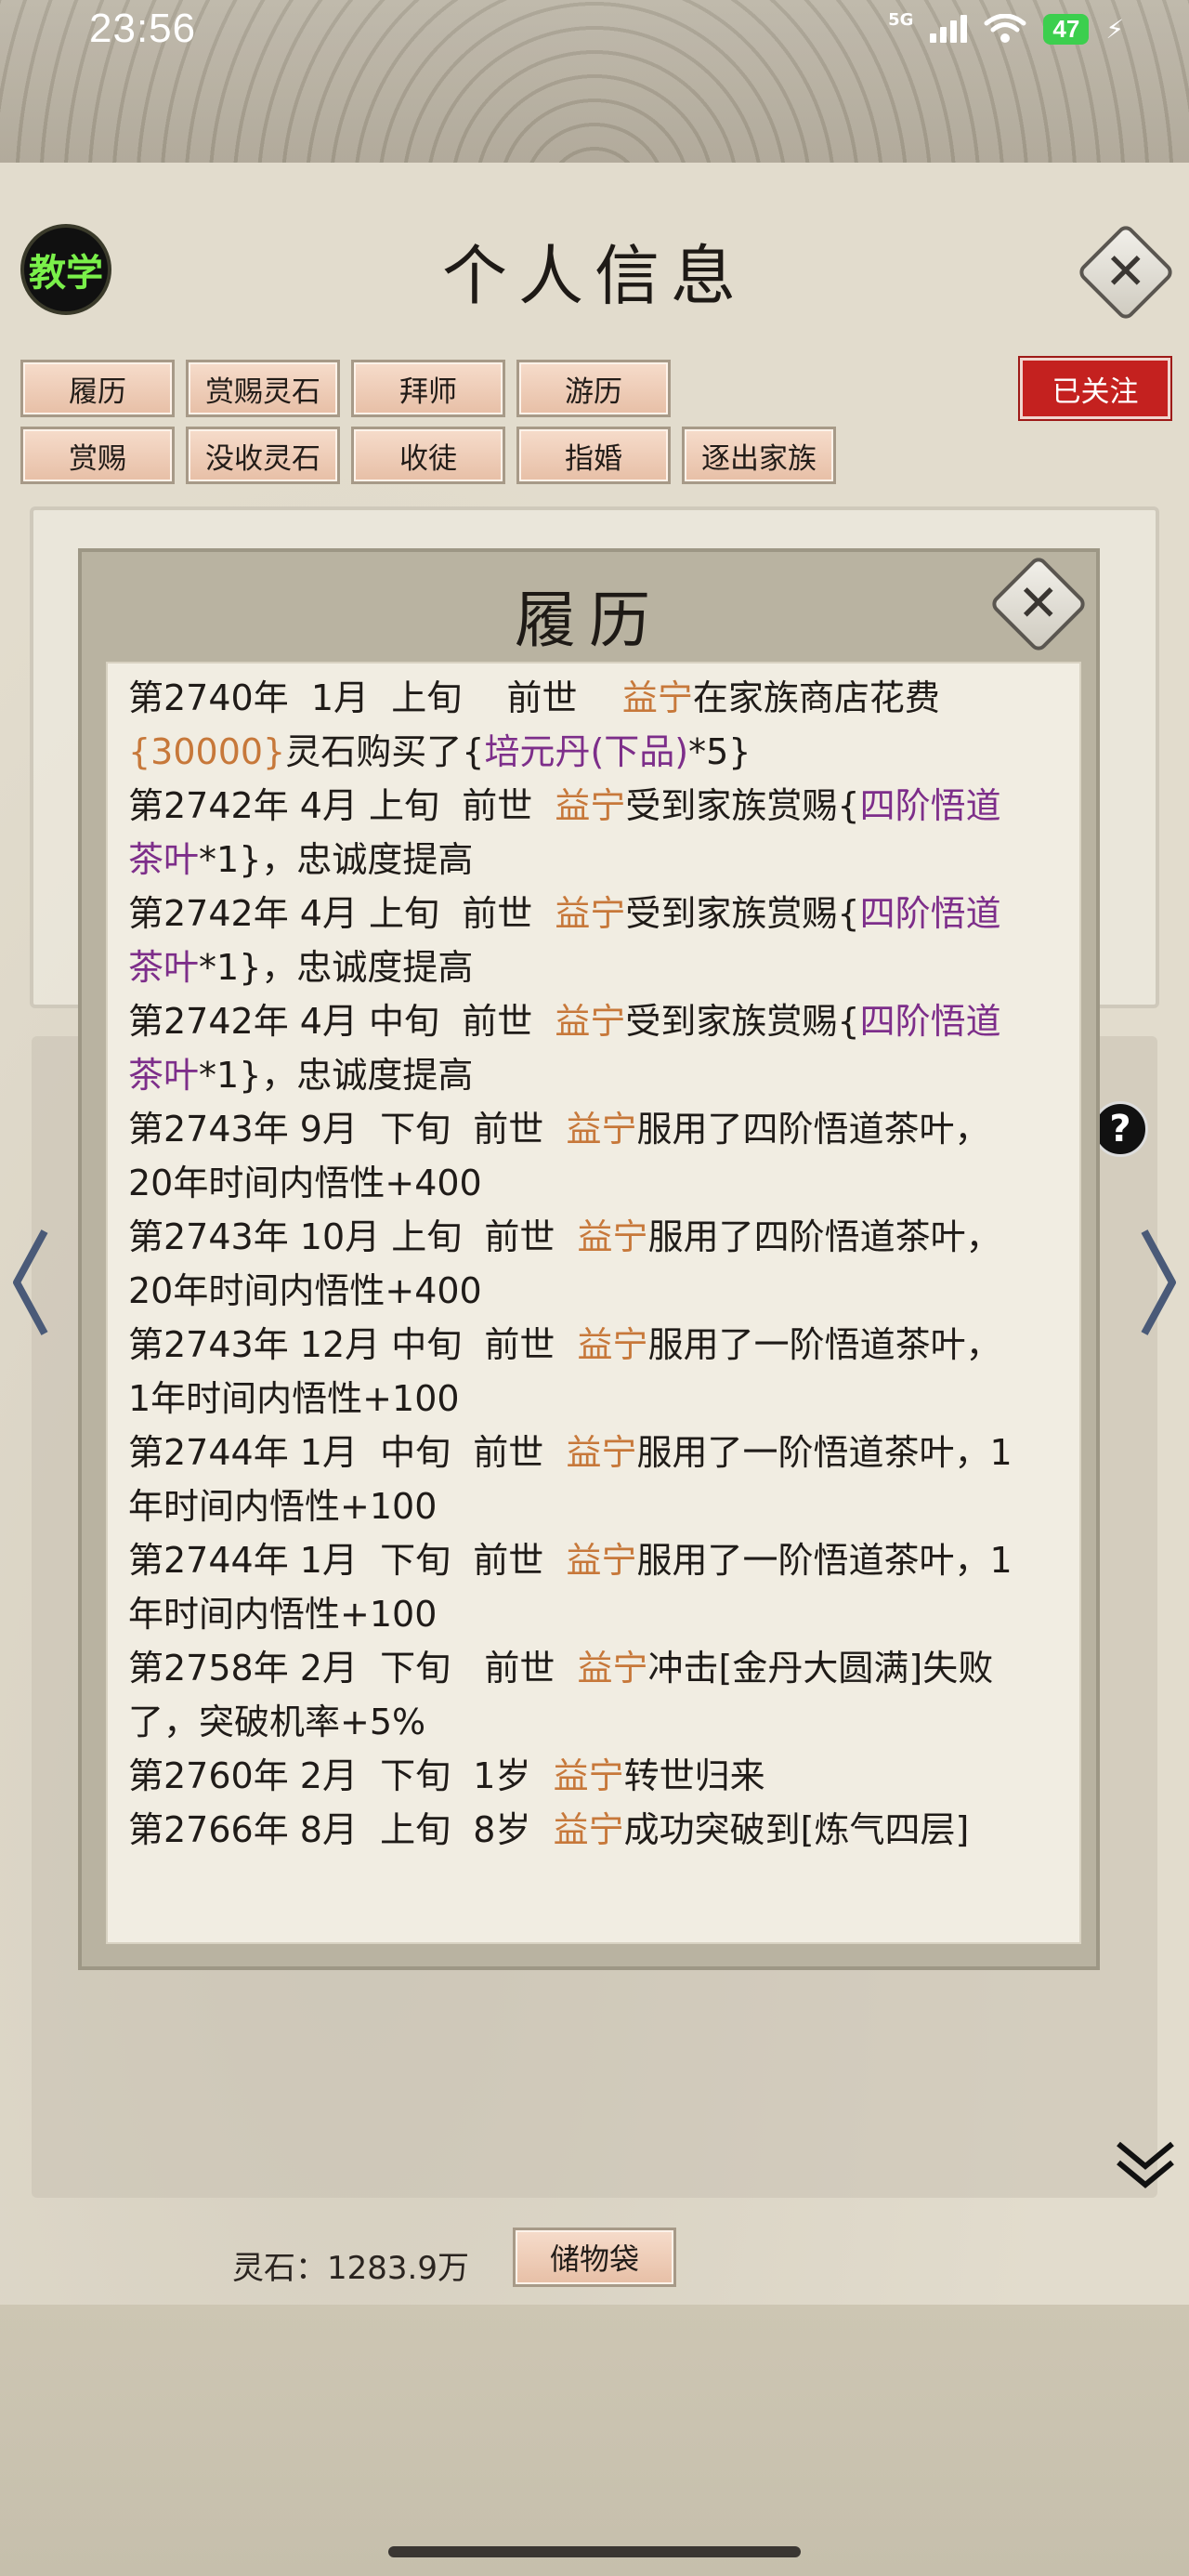 The image size is (1189, 2576). Describe the element at coordinates (143, 28) in the screenshot. I see `status-time: 23:56` at that location.